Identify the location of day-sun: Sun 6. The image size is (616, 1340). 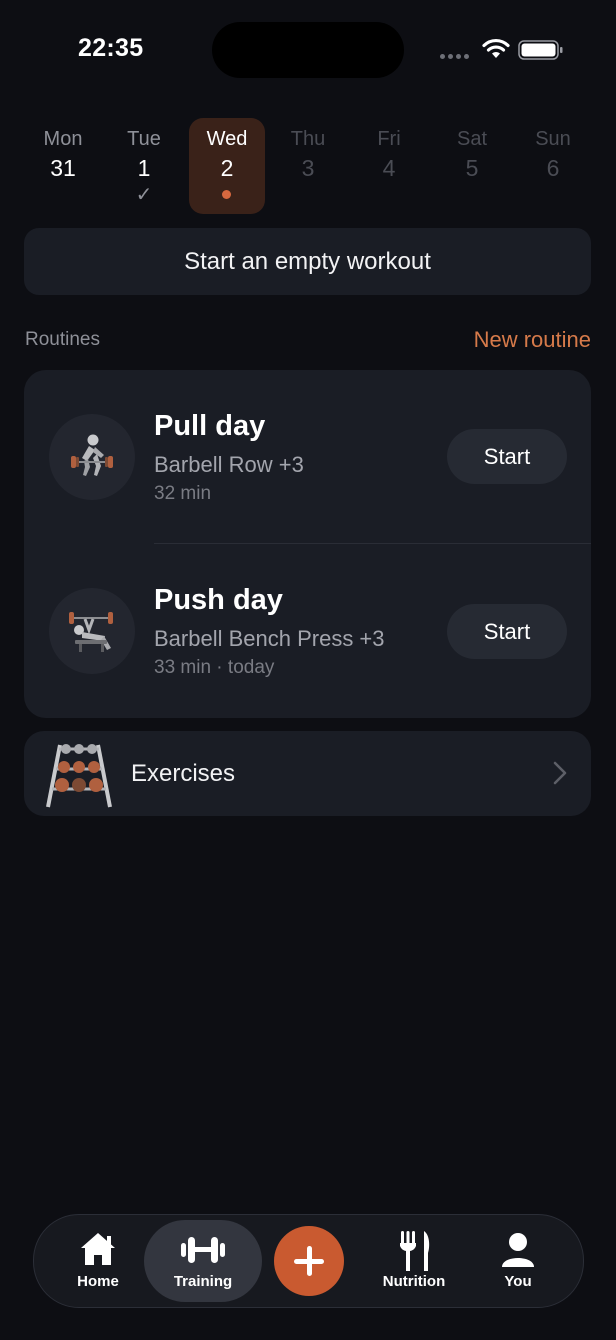
(553, 166).